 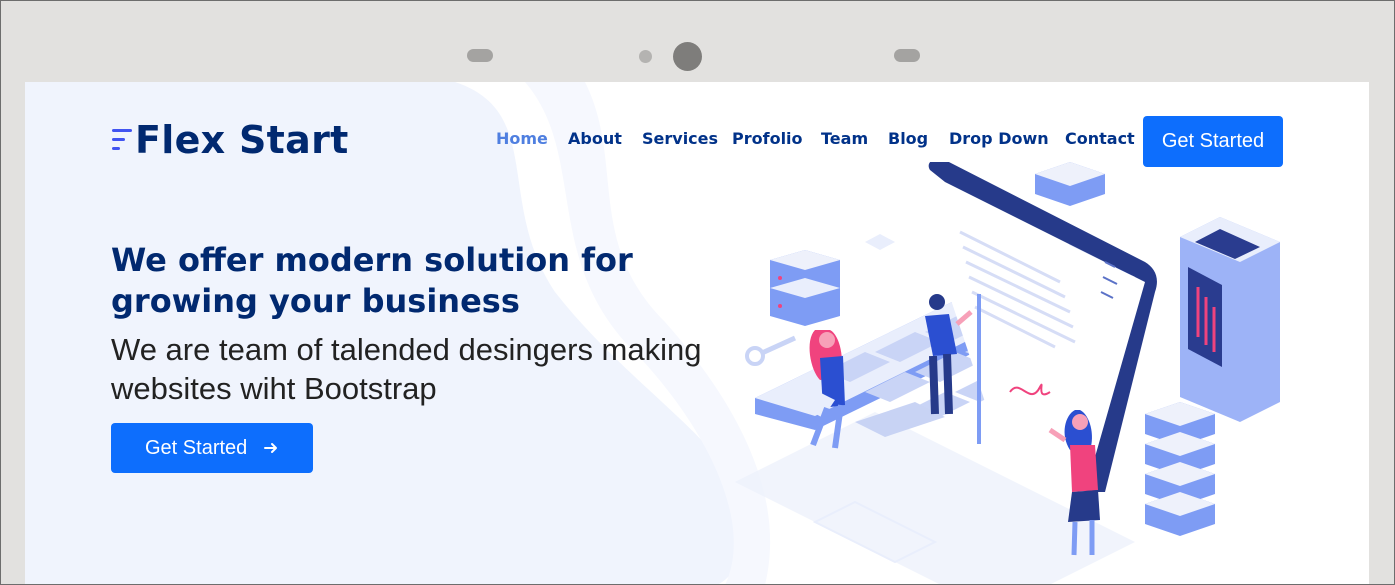 I want to click on brand-logo: Flex Start, so click(x=230, y=140).